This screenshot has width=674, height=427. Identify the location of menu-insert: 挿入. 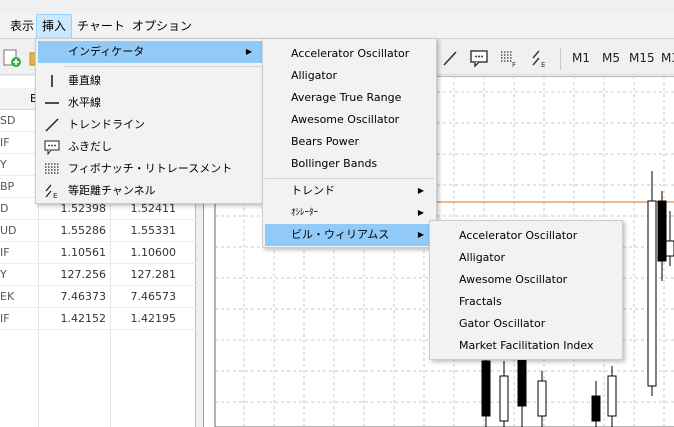
(54, 26).